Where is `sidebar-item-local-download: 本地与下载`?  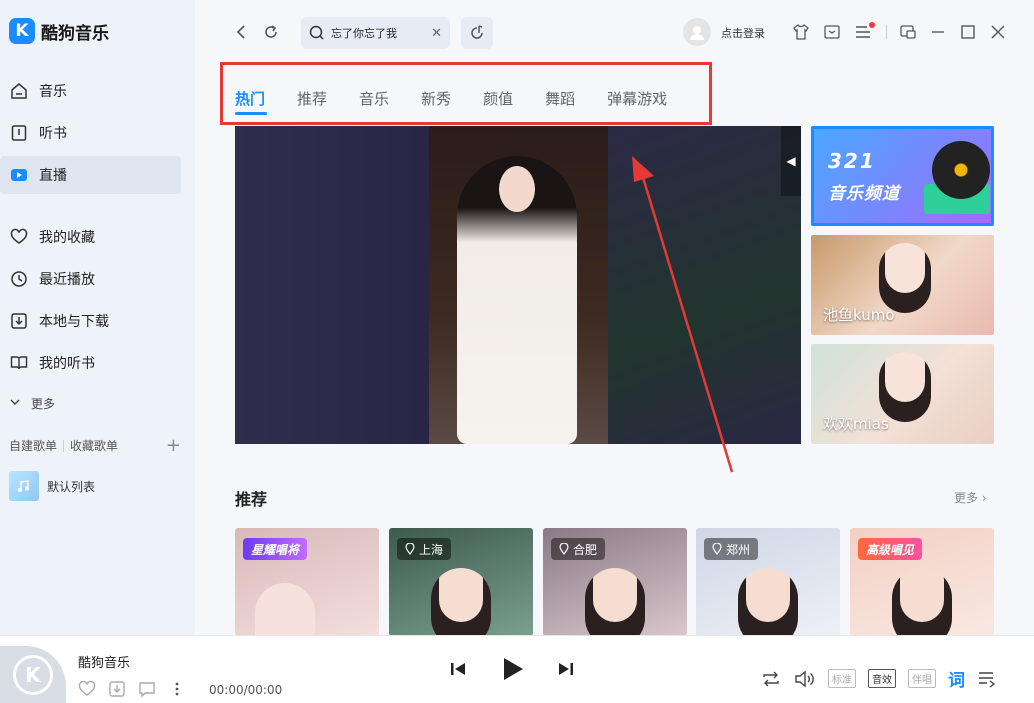
sidebar-item-local-download: 本地与下载 is located at coordinates (90, 321).